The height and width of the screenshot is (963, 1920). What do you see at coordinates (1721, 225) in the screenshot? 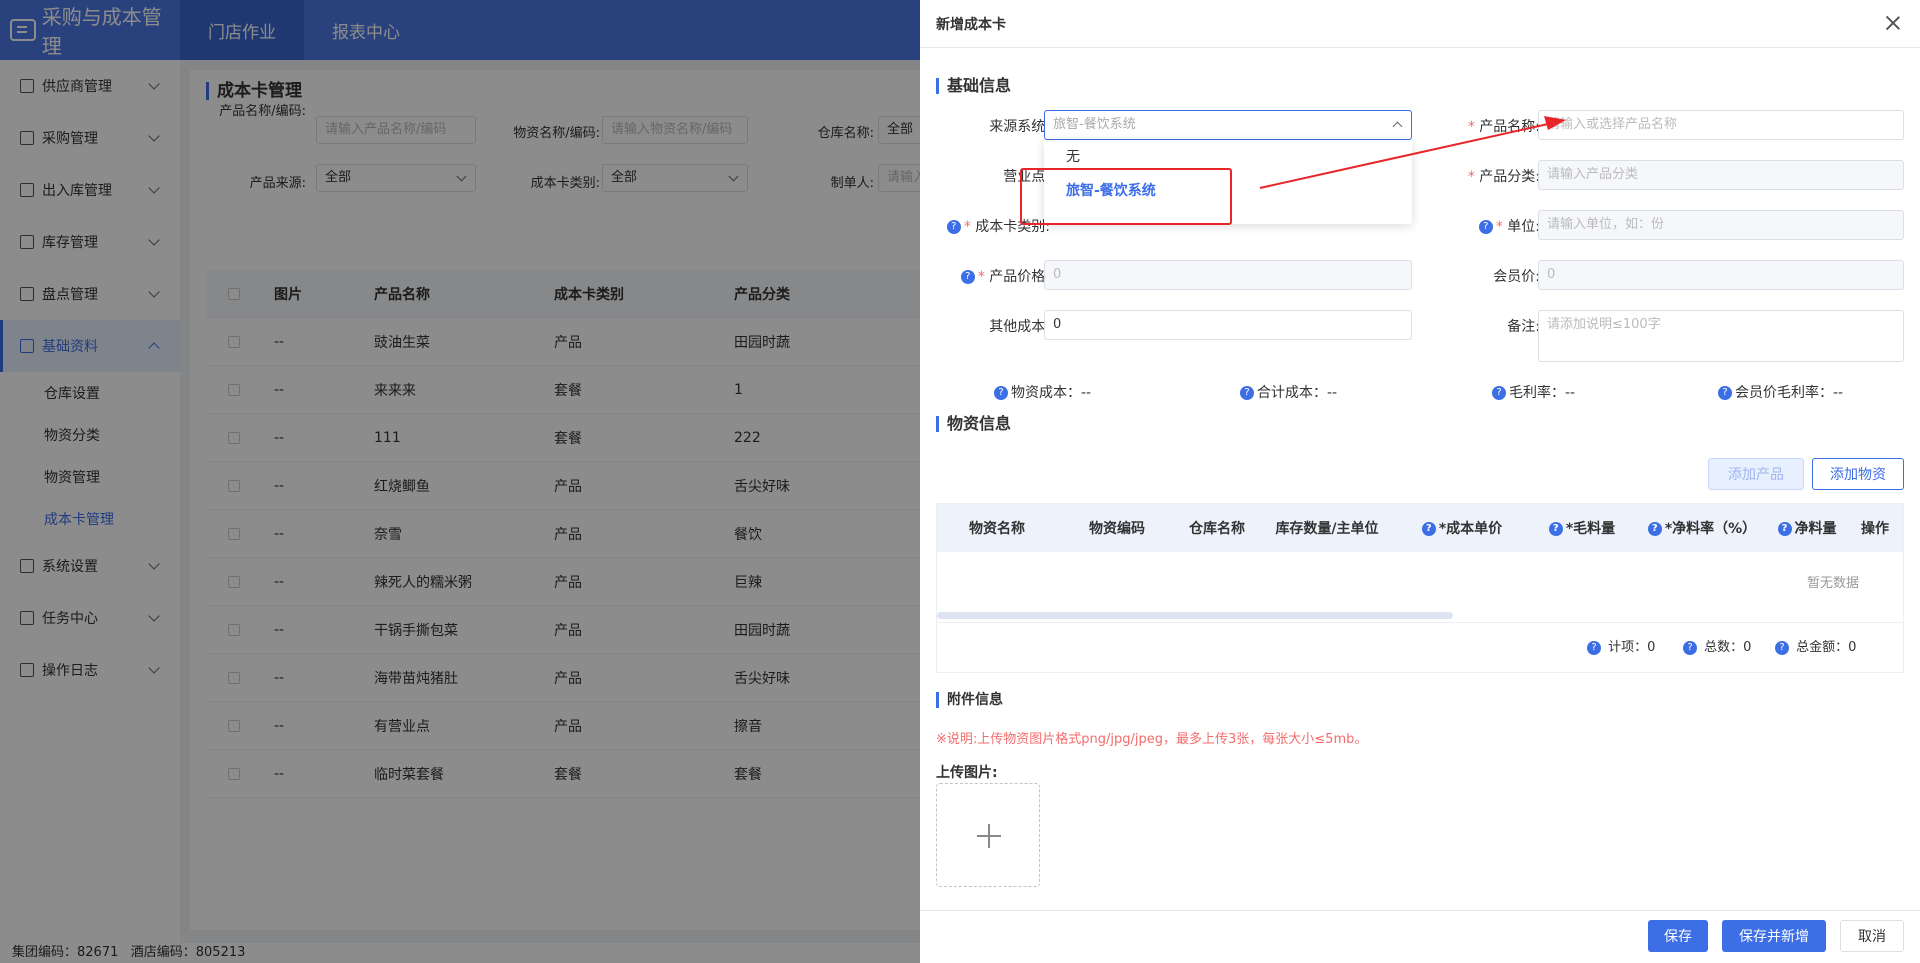
I see `unit-input: 请输入单位，如：份` at bounding box center [1721, 225].